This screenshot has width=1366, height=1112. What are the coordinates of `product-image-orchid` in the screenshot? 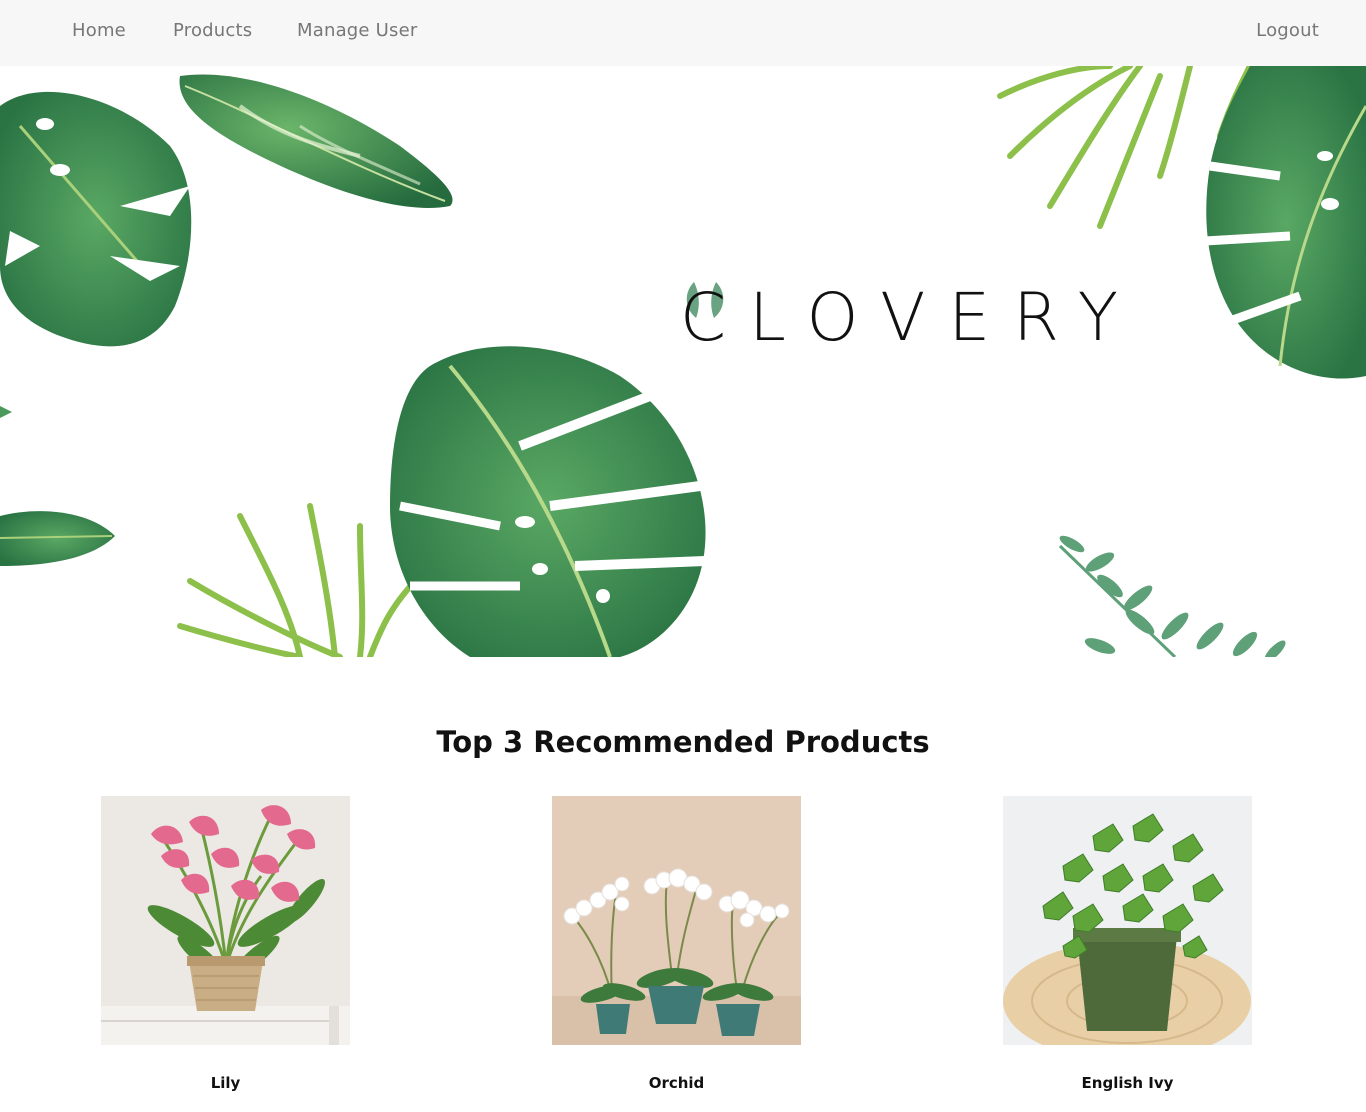 It's located at (676, 920).